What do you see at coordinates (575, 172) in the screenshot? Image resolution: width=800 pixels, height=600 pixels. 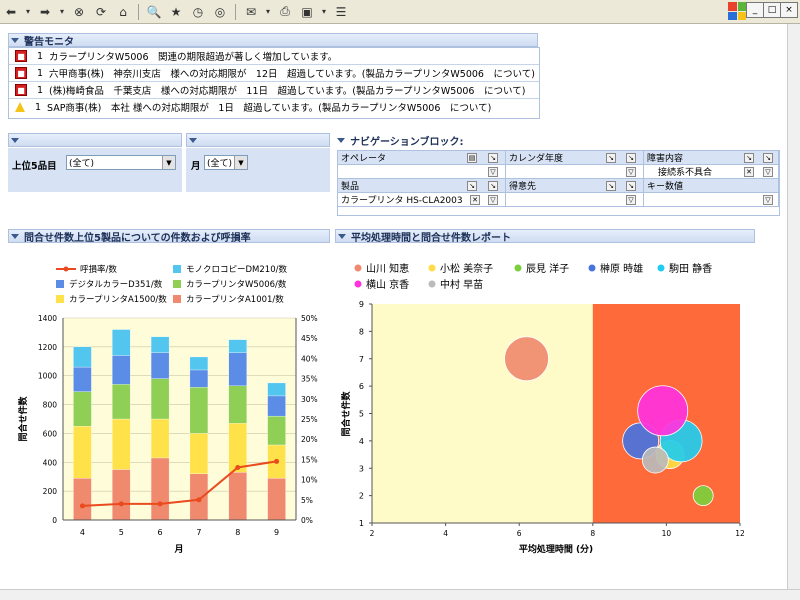 I see `nav-cell-calendar-year` at bounding box center [575, 172].